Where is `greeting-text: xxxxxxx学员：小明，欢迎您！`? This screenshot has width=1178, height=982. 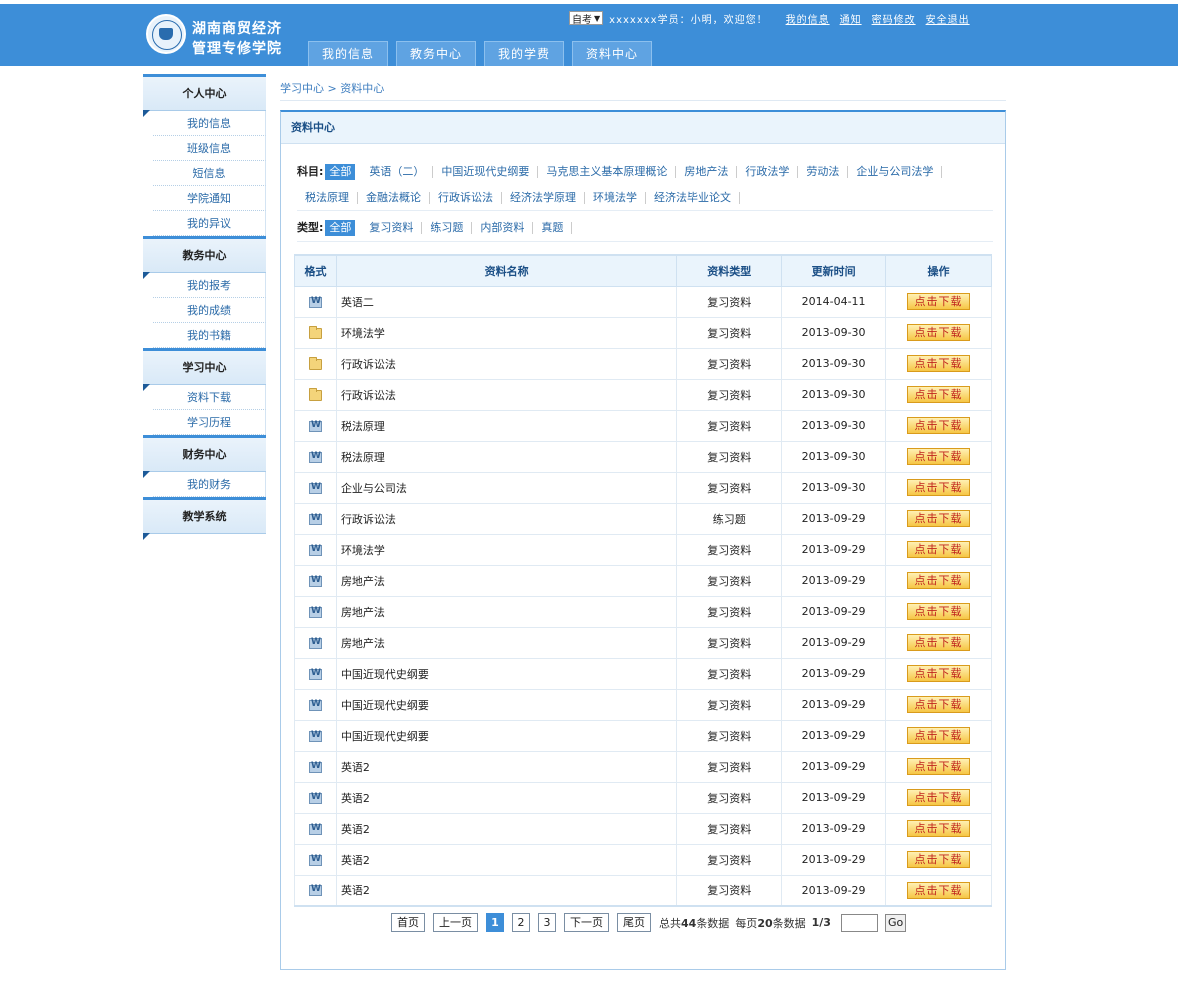
greeting-text: xxxxxxx学员：小明，欢迎您！ is located at coordinates (688, 20).